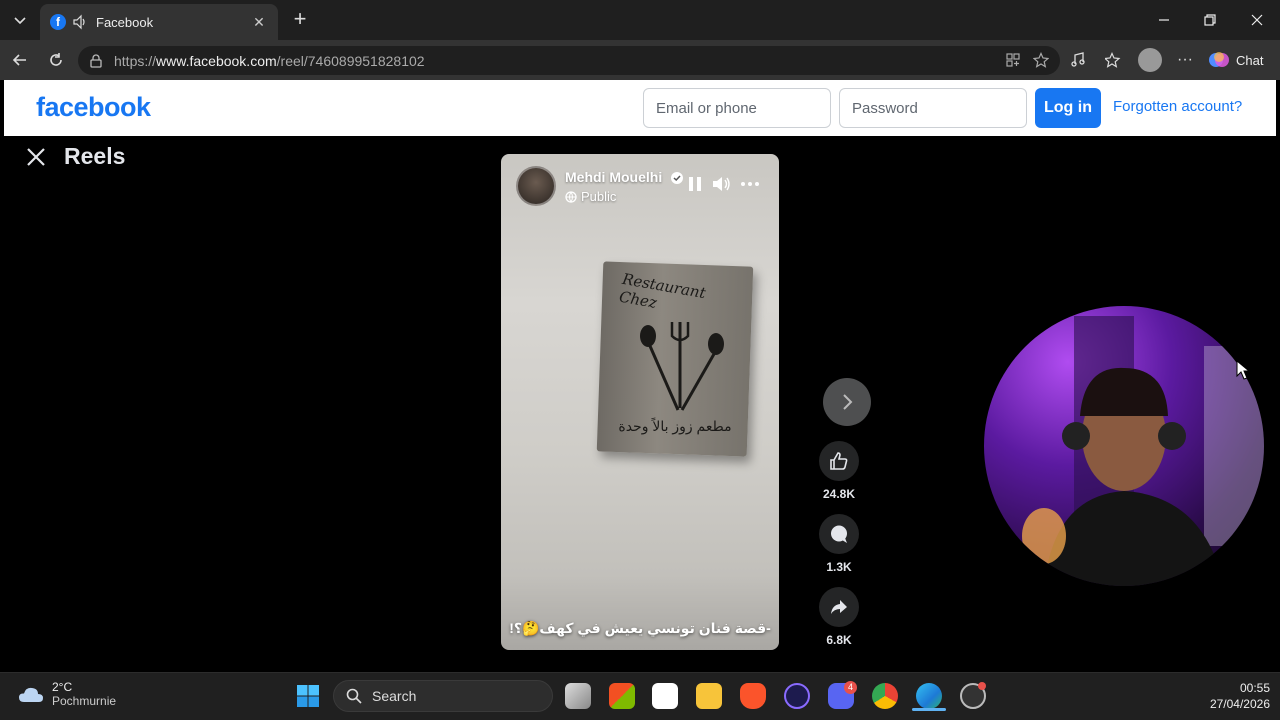 The image size is (1280, 720). Describe the element at coordinates (709, 696) in the screenshot. I see `file-explorer-icon` at that location.